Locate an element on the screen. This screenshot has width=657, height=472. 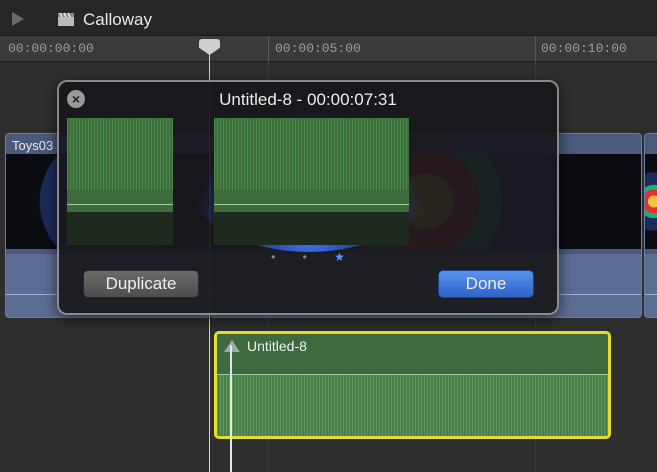
clip-label: Toys03 is located at coordinates (33, 145).